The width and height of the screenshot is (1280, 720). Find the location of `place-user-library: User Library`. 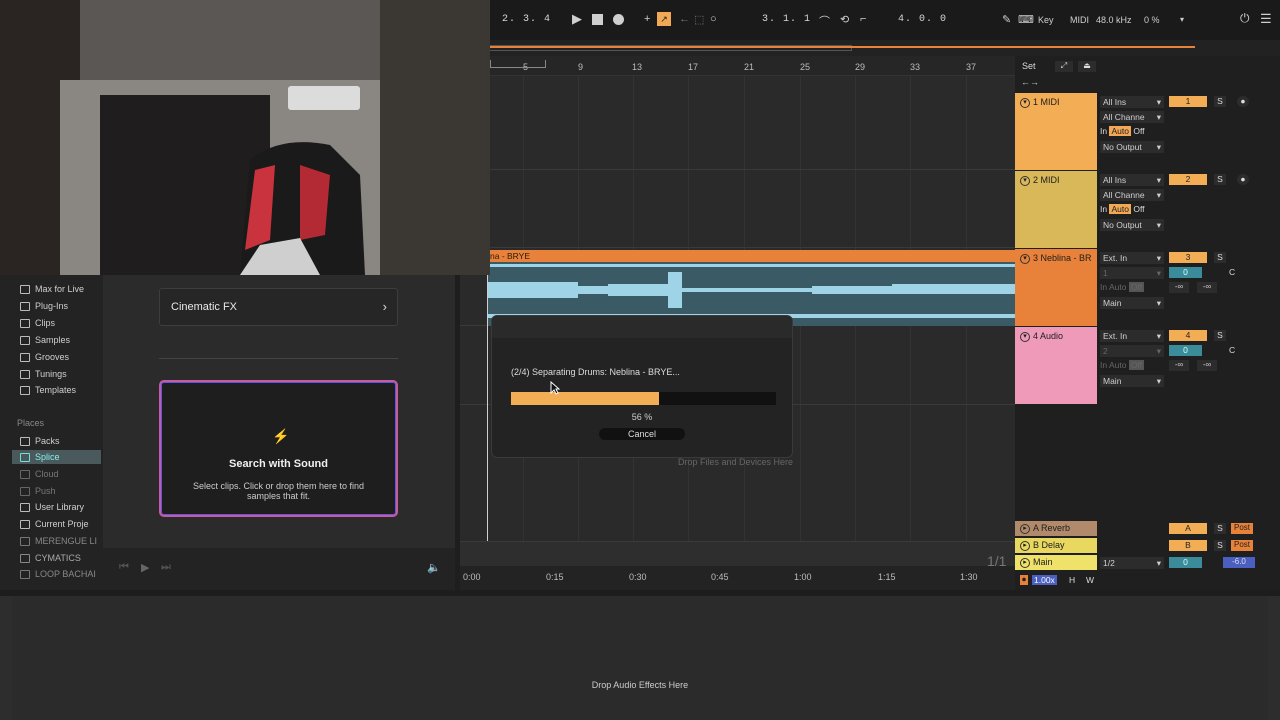

place-user-library: User Library is located at coordinates (52, 507).